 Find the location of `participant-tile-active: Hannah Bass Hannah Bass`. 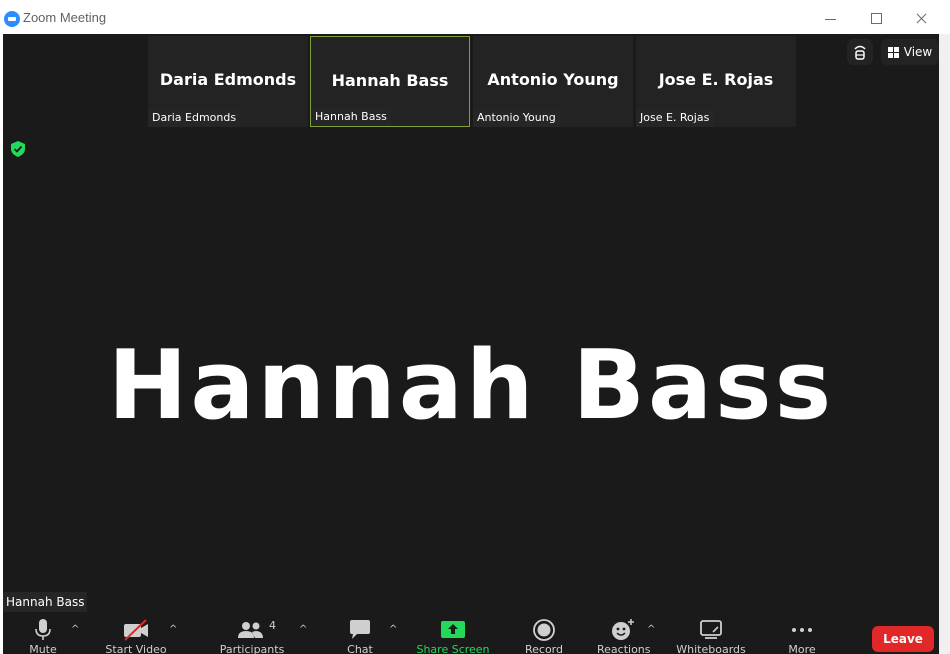

participant-tile-active: Hannah Bass Hannah Bass is located at coordinates (390, 81).